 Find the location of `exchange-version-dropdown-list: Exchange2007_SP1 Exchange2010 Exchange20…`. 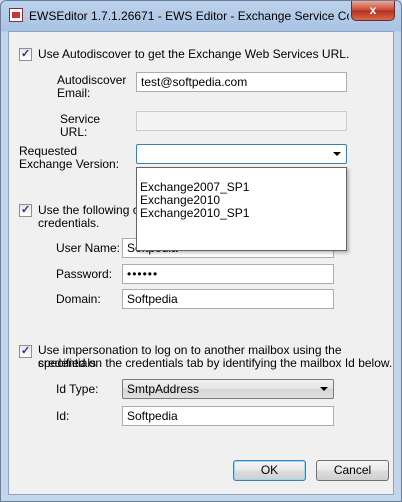

exchange-version-dropdown-list: Exchange2007_SP1 Exchange2010 Exchange20… is located at coordinates (241, 209).